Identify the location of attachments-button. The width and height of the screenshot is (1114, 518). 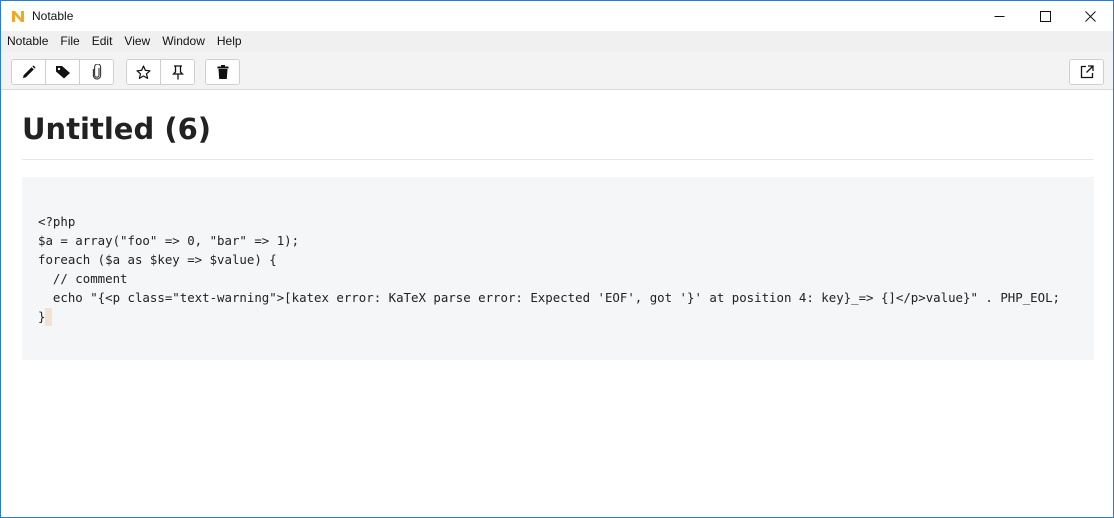
(96, 72).